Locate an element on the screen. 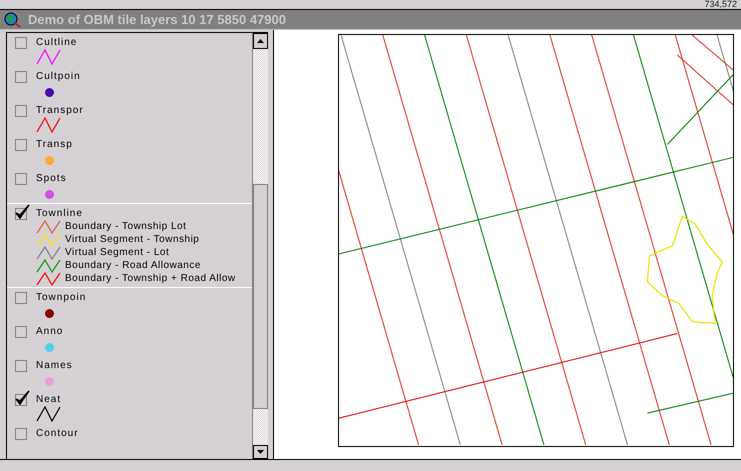 The image size is (741, 471). layer-name: Cultpoin is located at coordinates (58, 77).